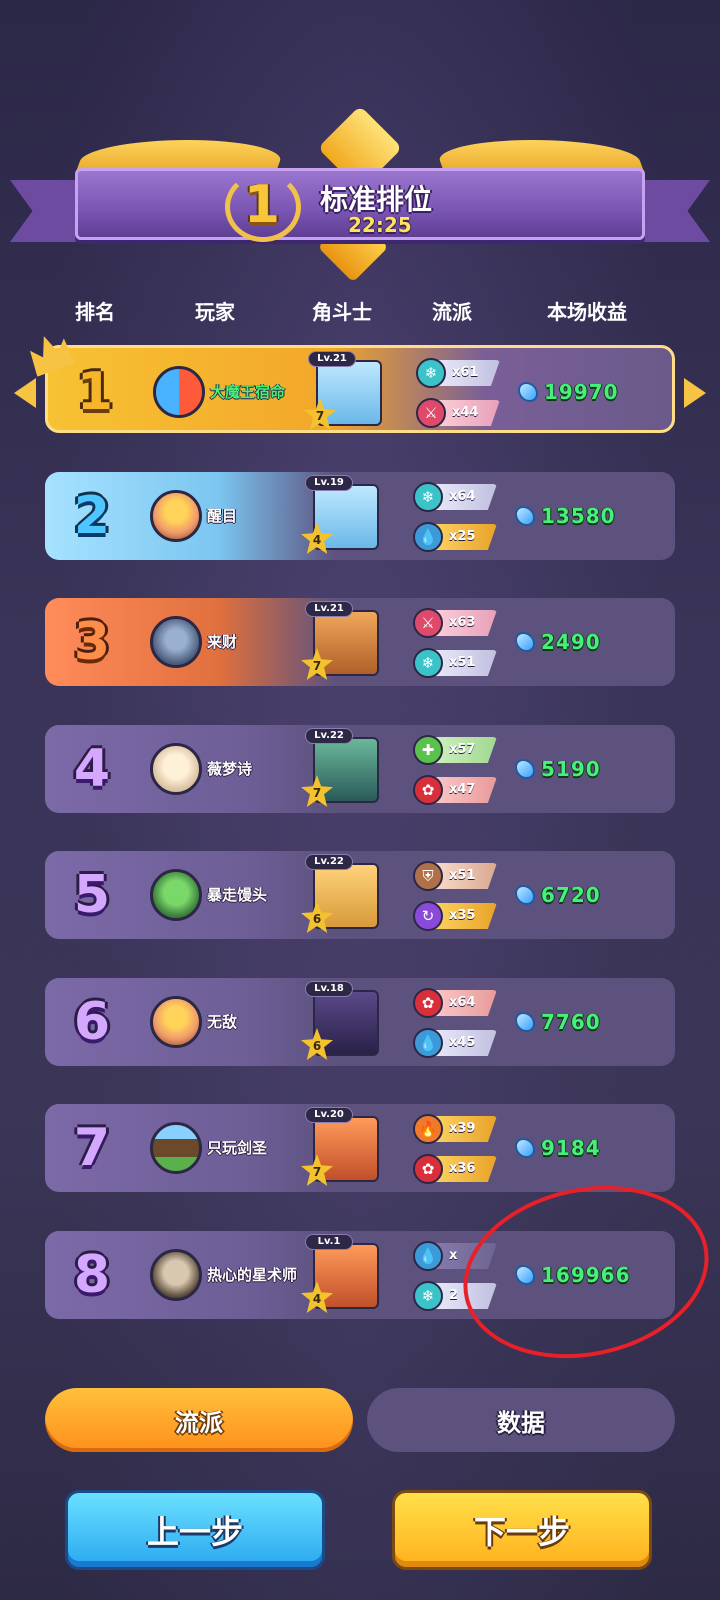 The width and height of the screenshot is (720, 1600). What do you see at coordinates (462, 622) in the screenshot?
I see `school-count: x63` at bounding box center [462, 622].